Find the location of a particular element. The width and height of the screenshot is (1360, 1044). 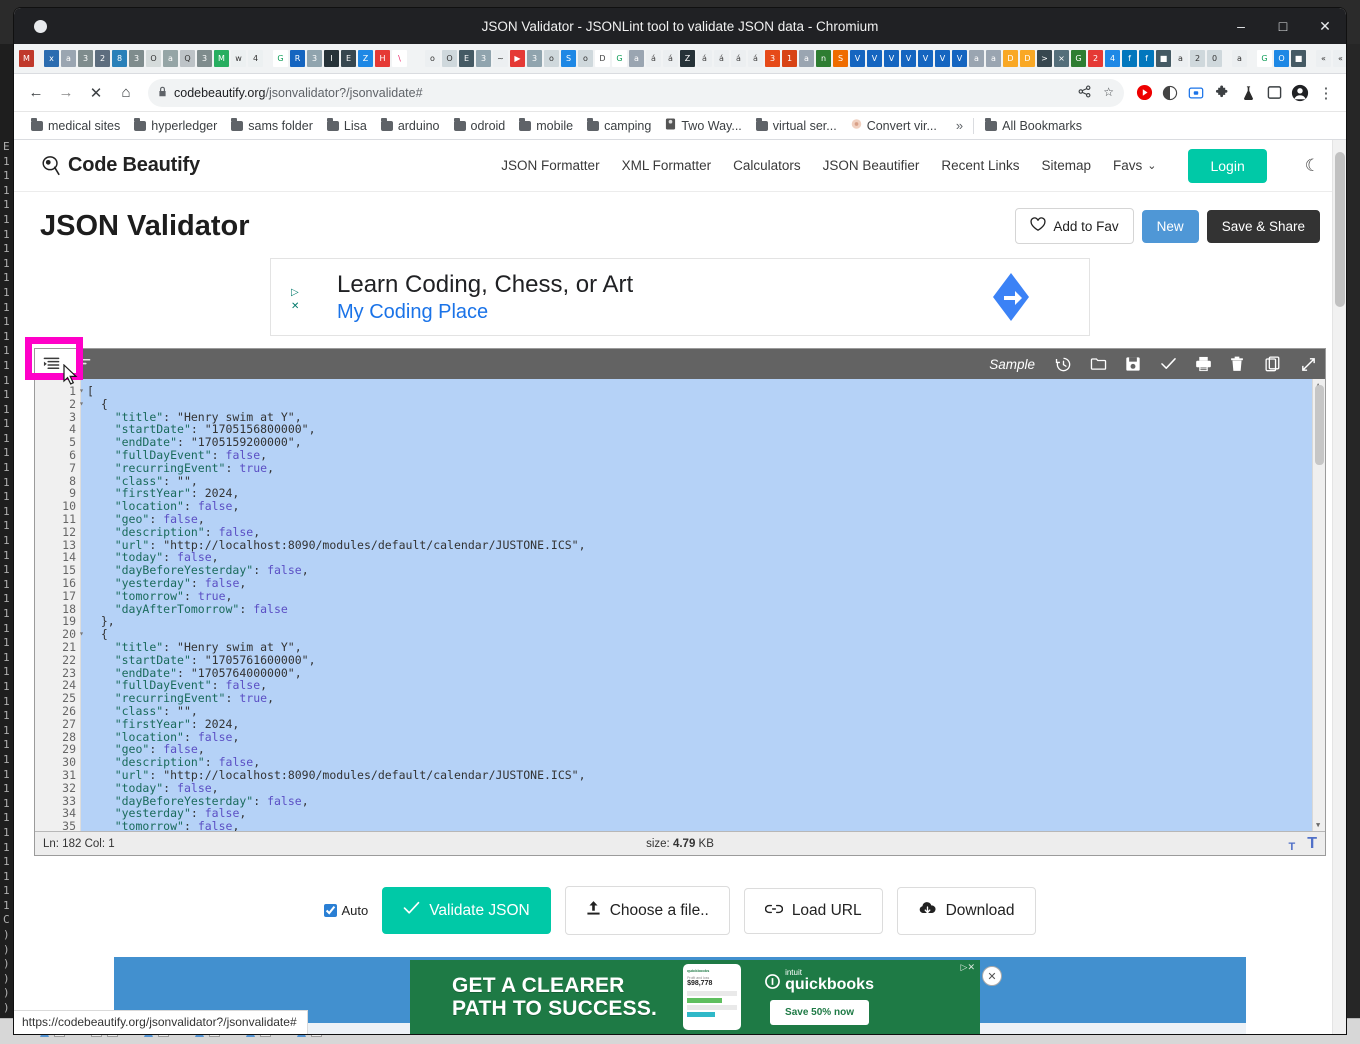

youtube-extension-icon is located at coordinates (1144, 93).